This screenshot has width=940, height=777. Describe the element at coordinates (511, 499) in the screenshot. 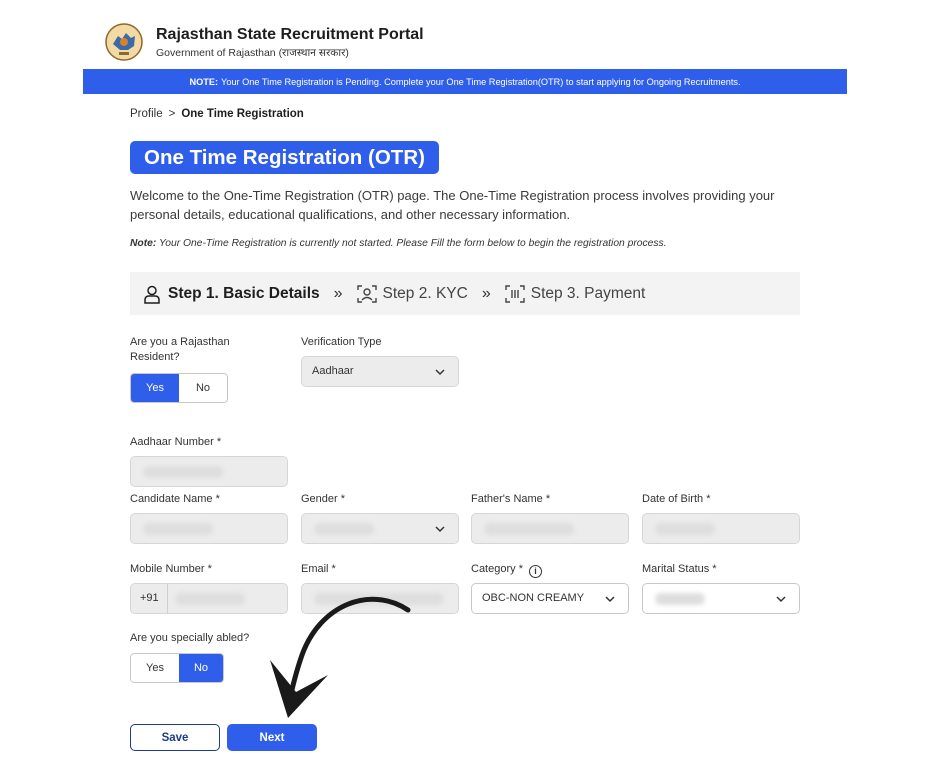

I see `father-name-label: Father's Name *` at that location.